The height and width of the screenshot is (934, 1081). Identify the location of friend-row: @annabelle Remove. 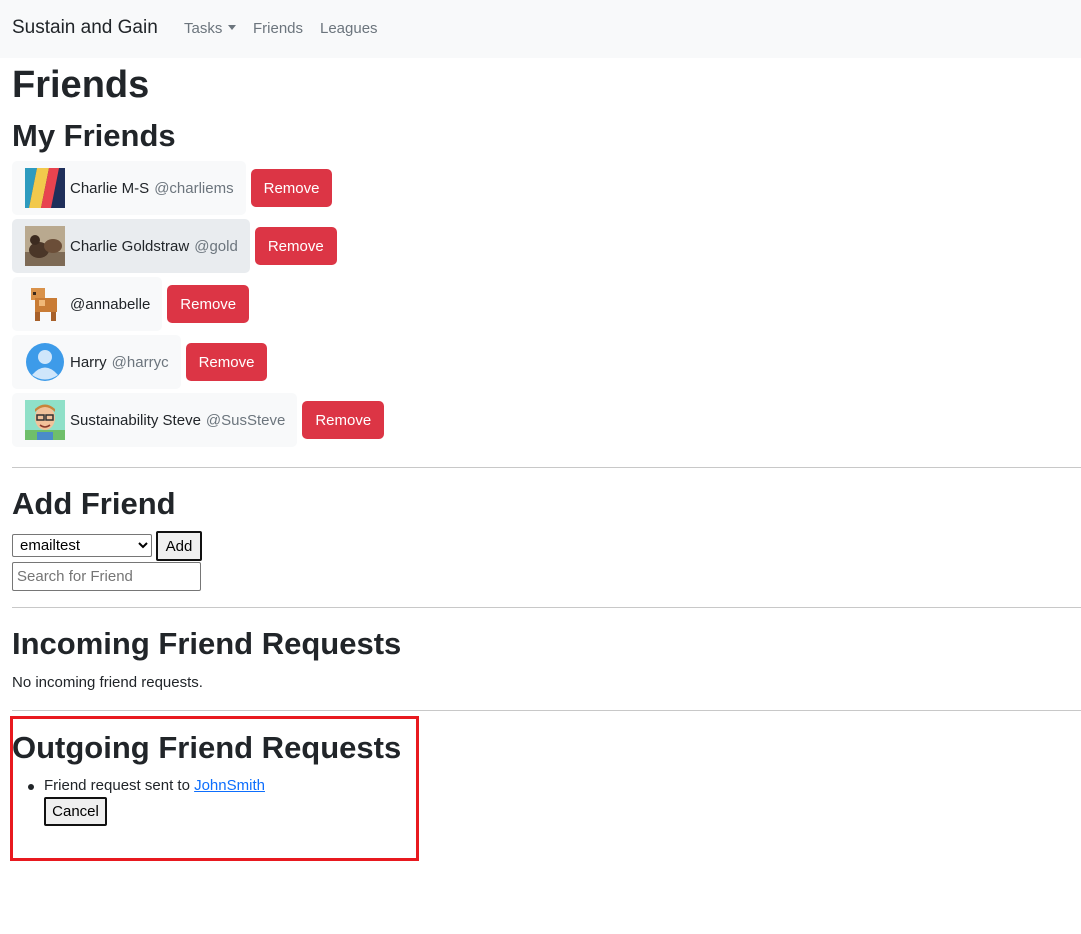
(131, 304).